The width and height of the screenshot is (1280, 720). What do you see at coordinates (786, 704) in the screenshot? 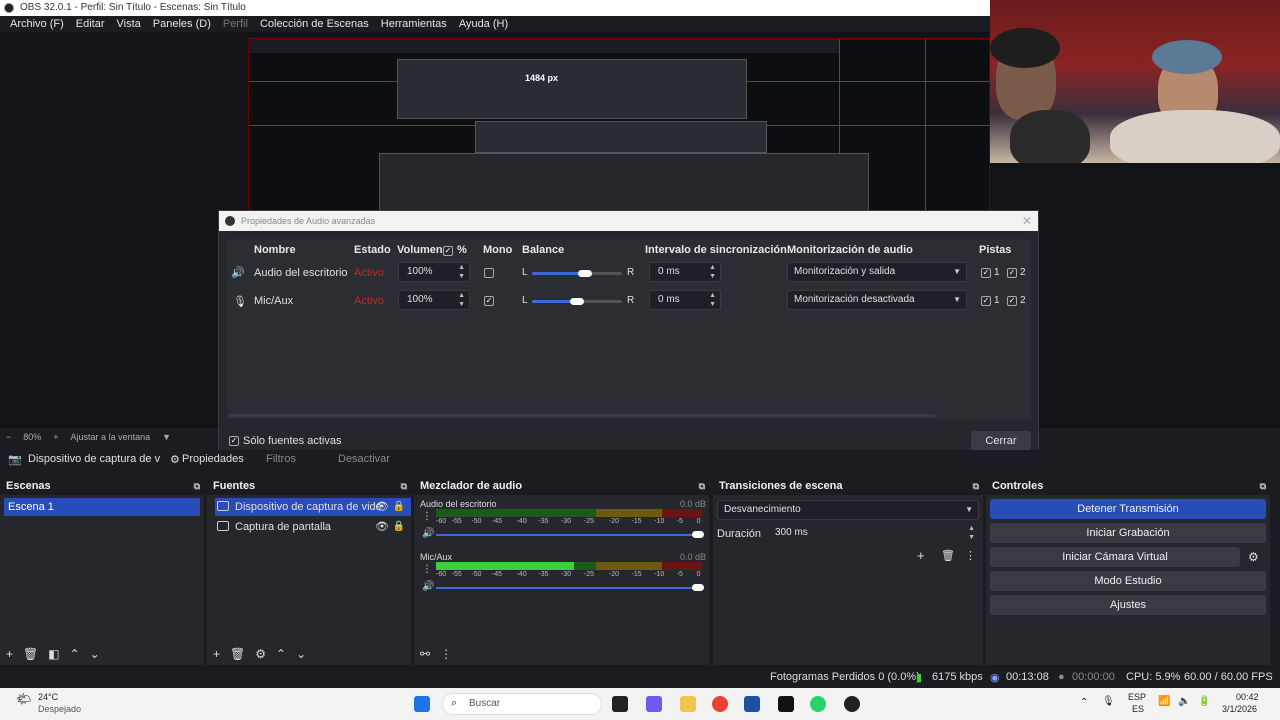
I see `tiktok-icon` at bounding box center [786, 704].